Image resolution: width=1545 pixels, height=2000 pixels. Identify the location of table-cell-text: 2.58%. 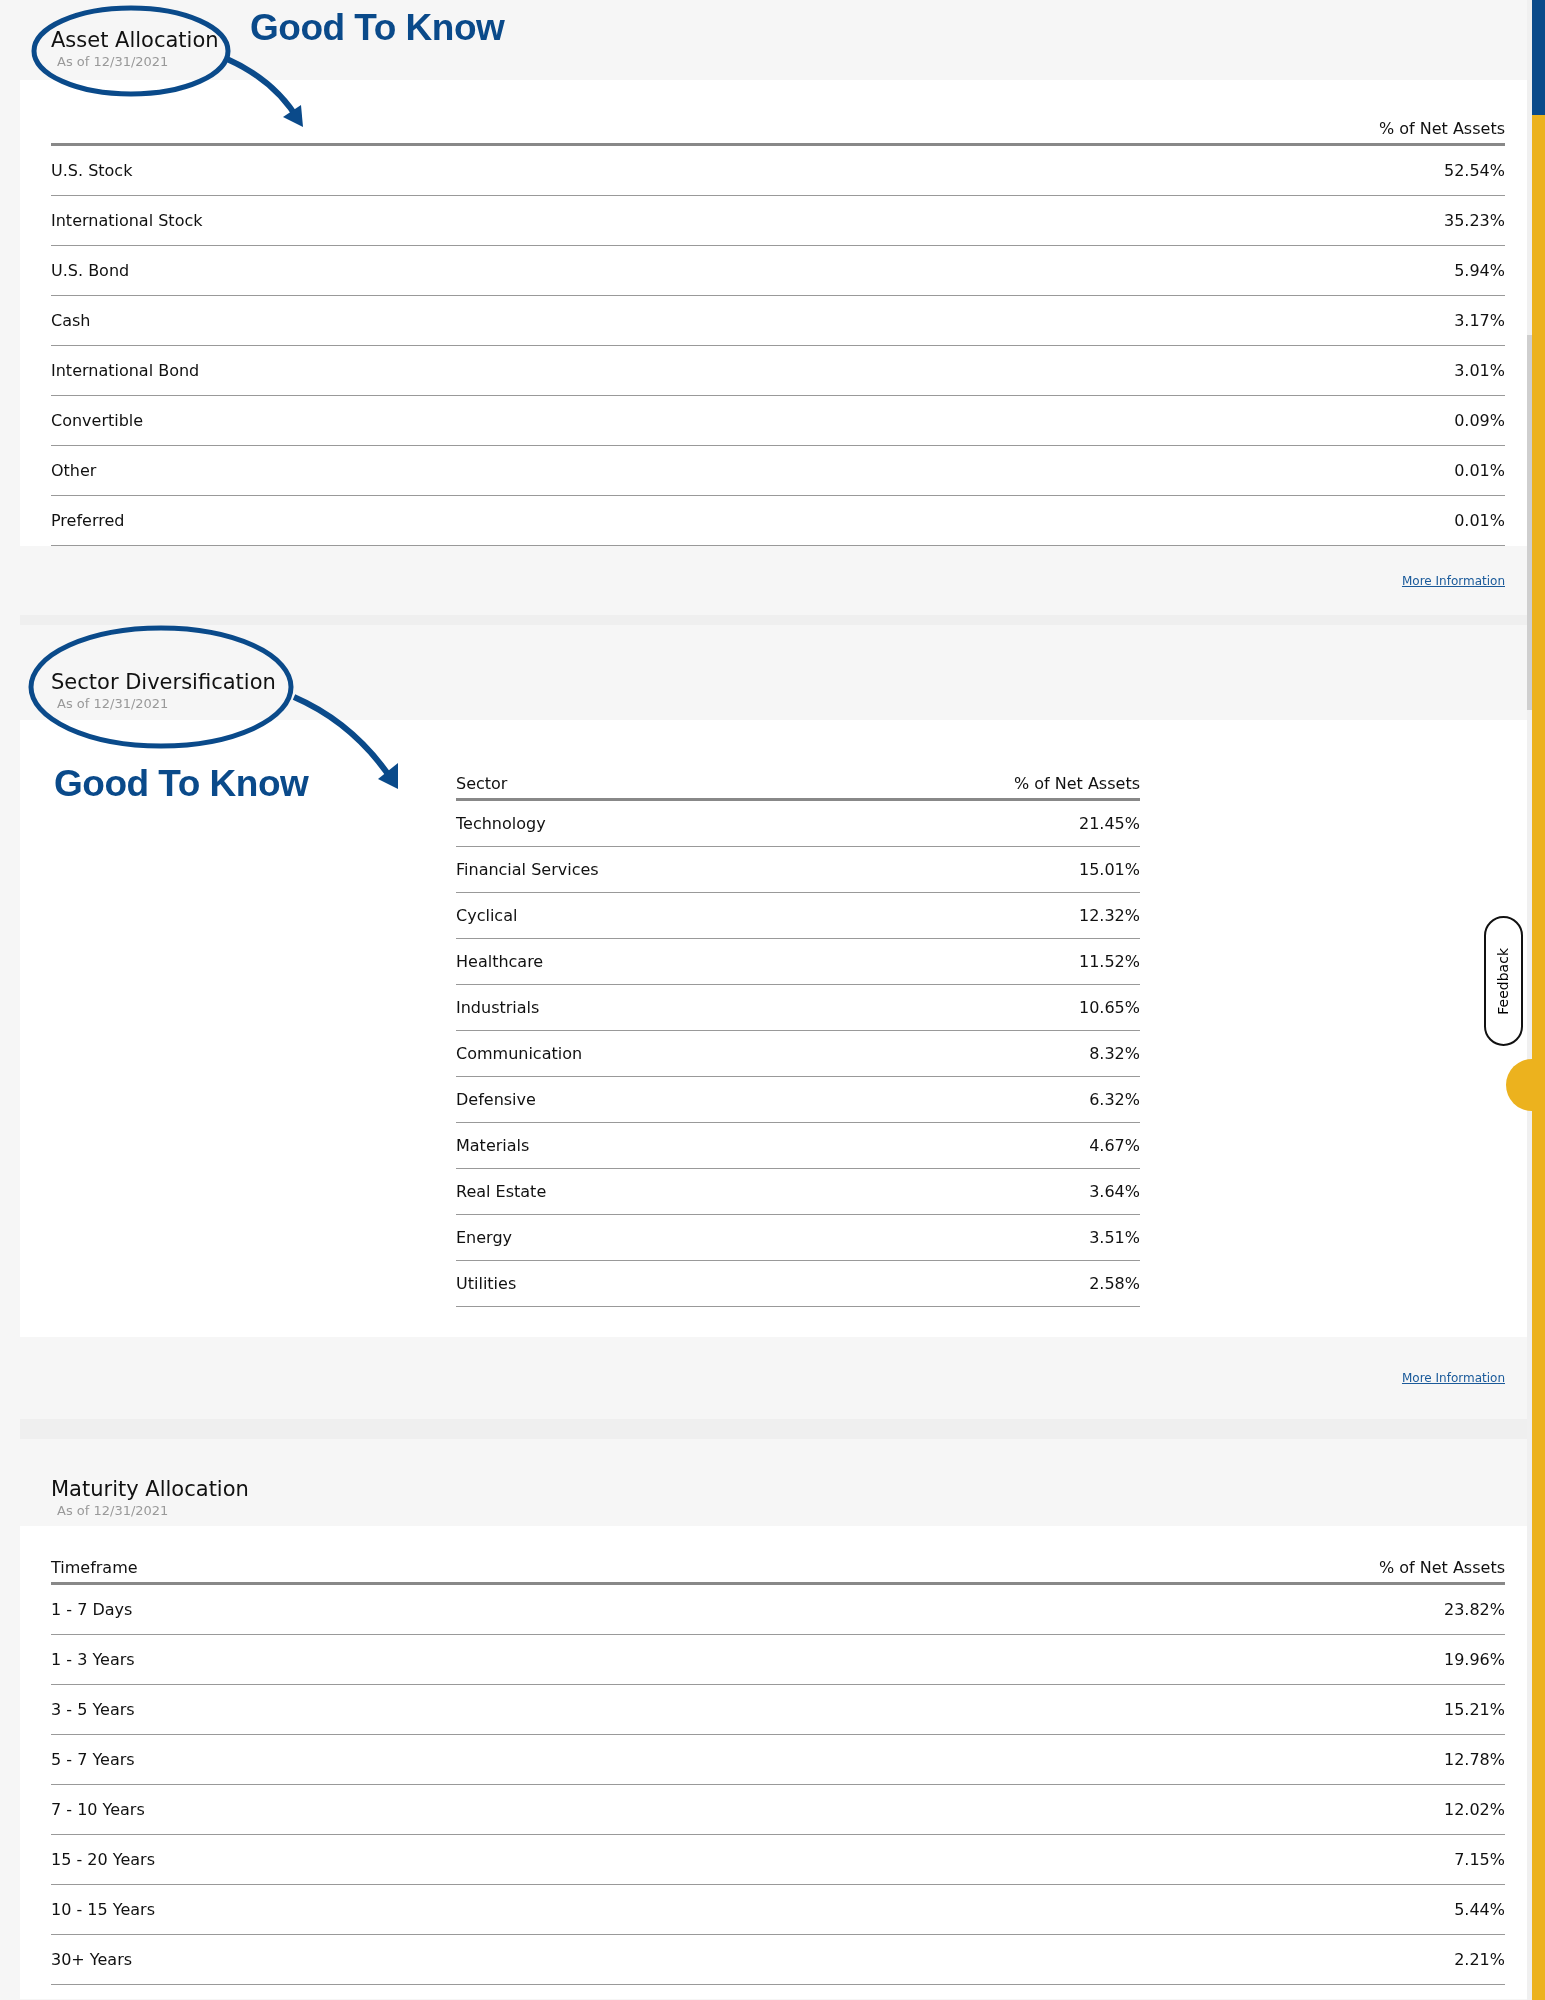
(1114, 1283).